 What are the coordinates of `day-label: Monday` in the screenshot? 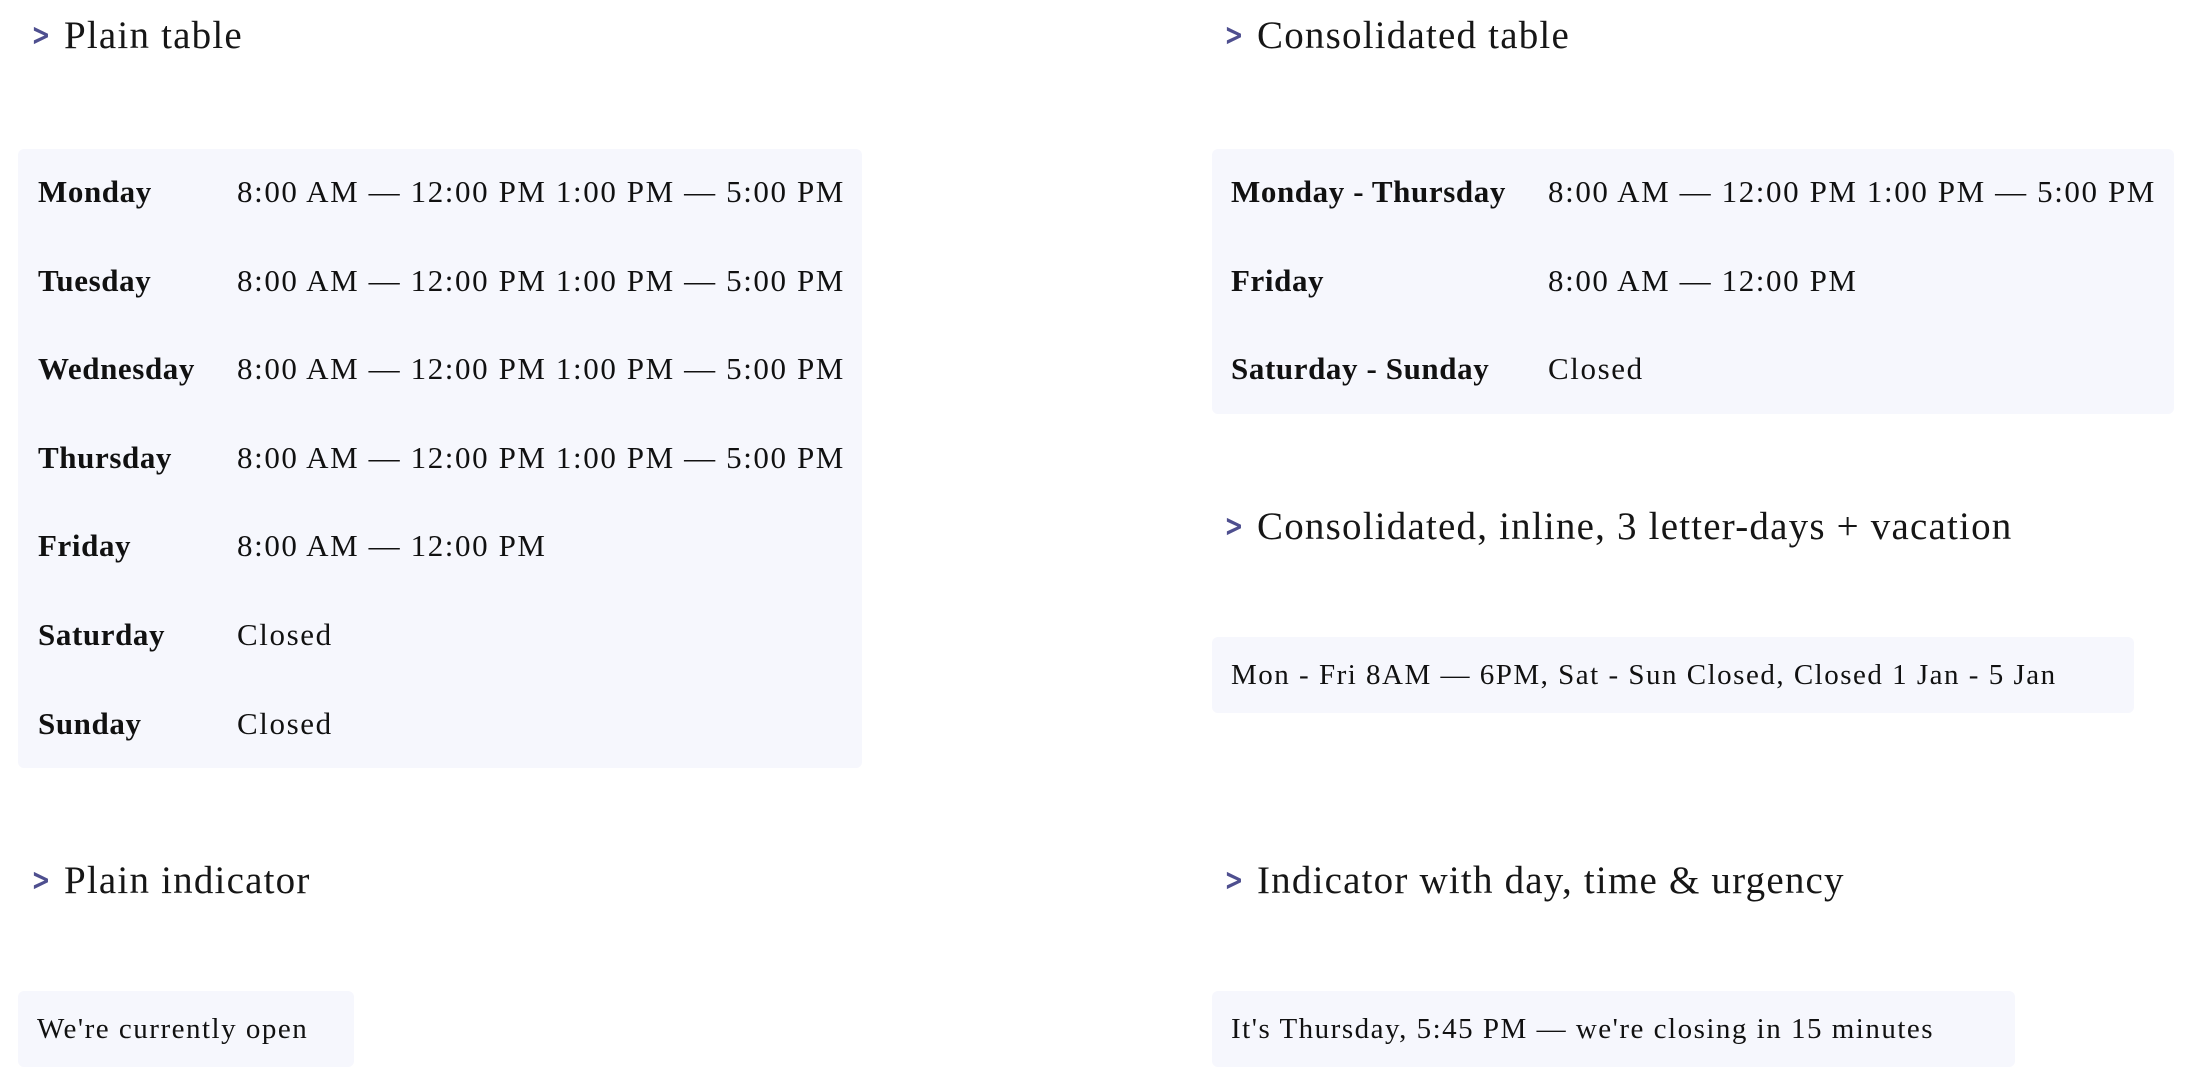 It's located at (95, 191).